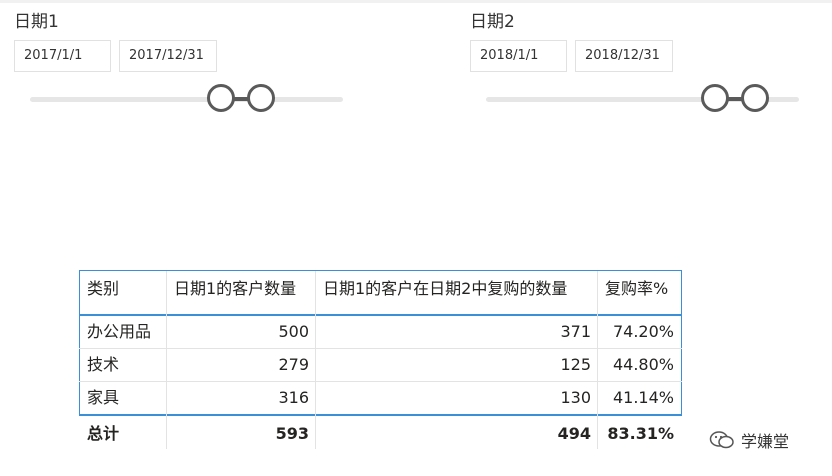 This screenshot has height=476, width=832. I want to click on column-header-customer-count: 日期1的客户数量, so click(235, 289).